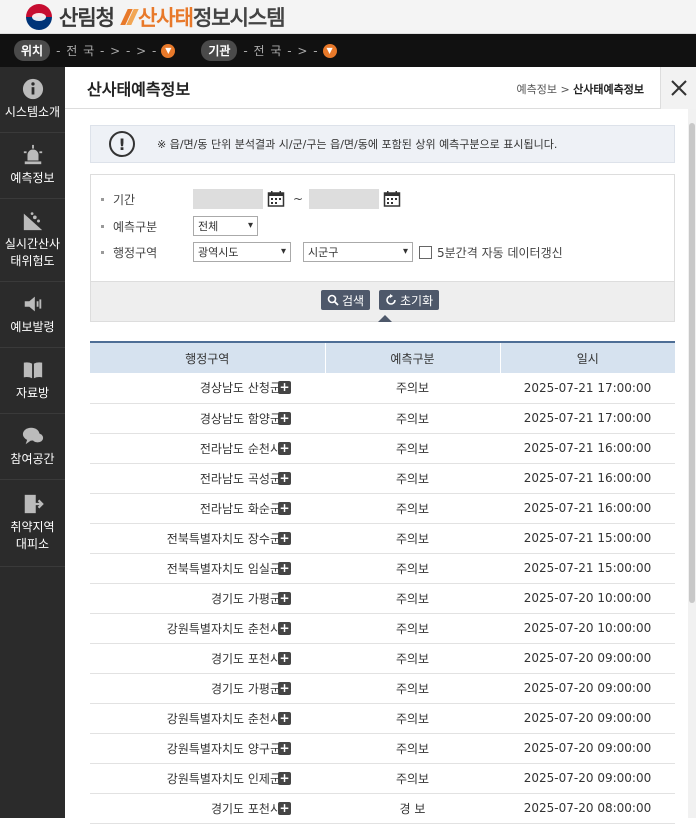 This screenshot has width=696, height=824. What do you see at coordinates (135, 252) in the screenshot?
I see `region-label: 행정구역` at bounding box center [135, 252].